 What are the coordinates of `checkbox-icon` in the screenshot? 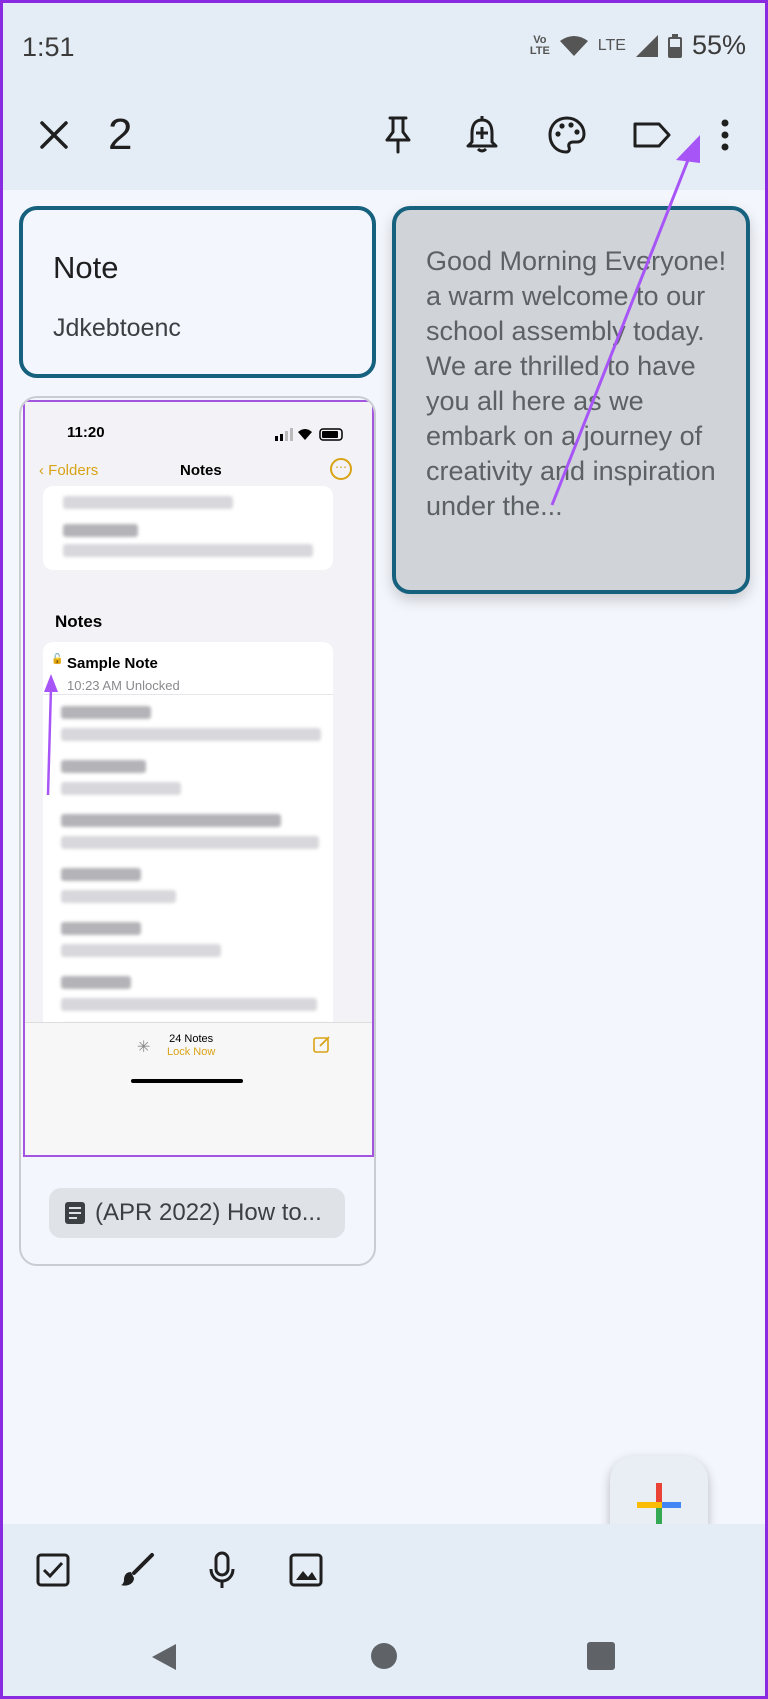 It's located at (53, 1570).